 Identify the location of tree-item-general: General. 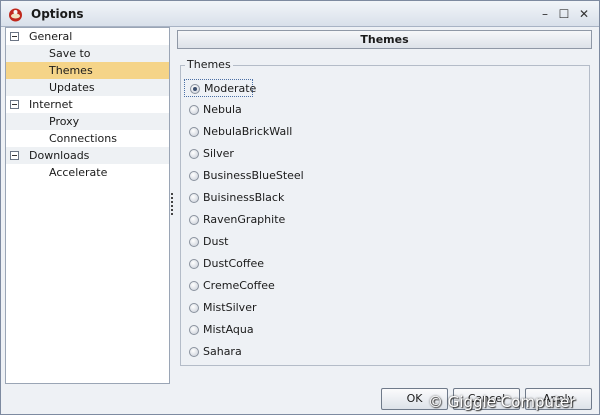
(87, 36).